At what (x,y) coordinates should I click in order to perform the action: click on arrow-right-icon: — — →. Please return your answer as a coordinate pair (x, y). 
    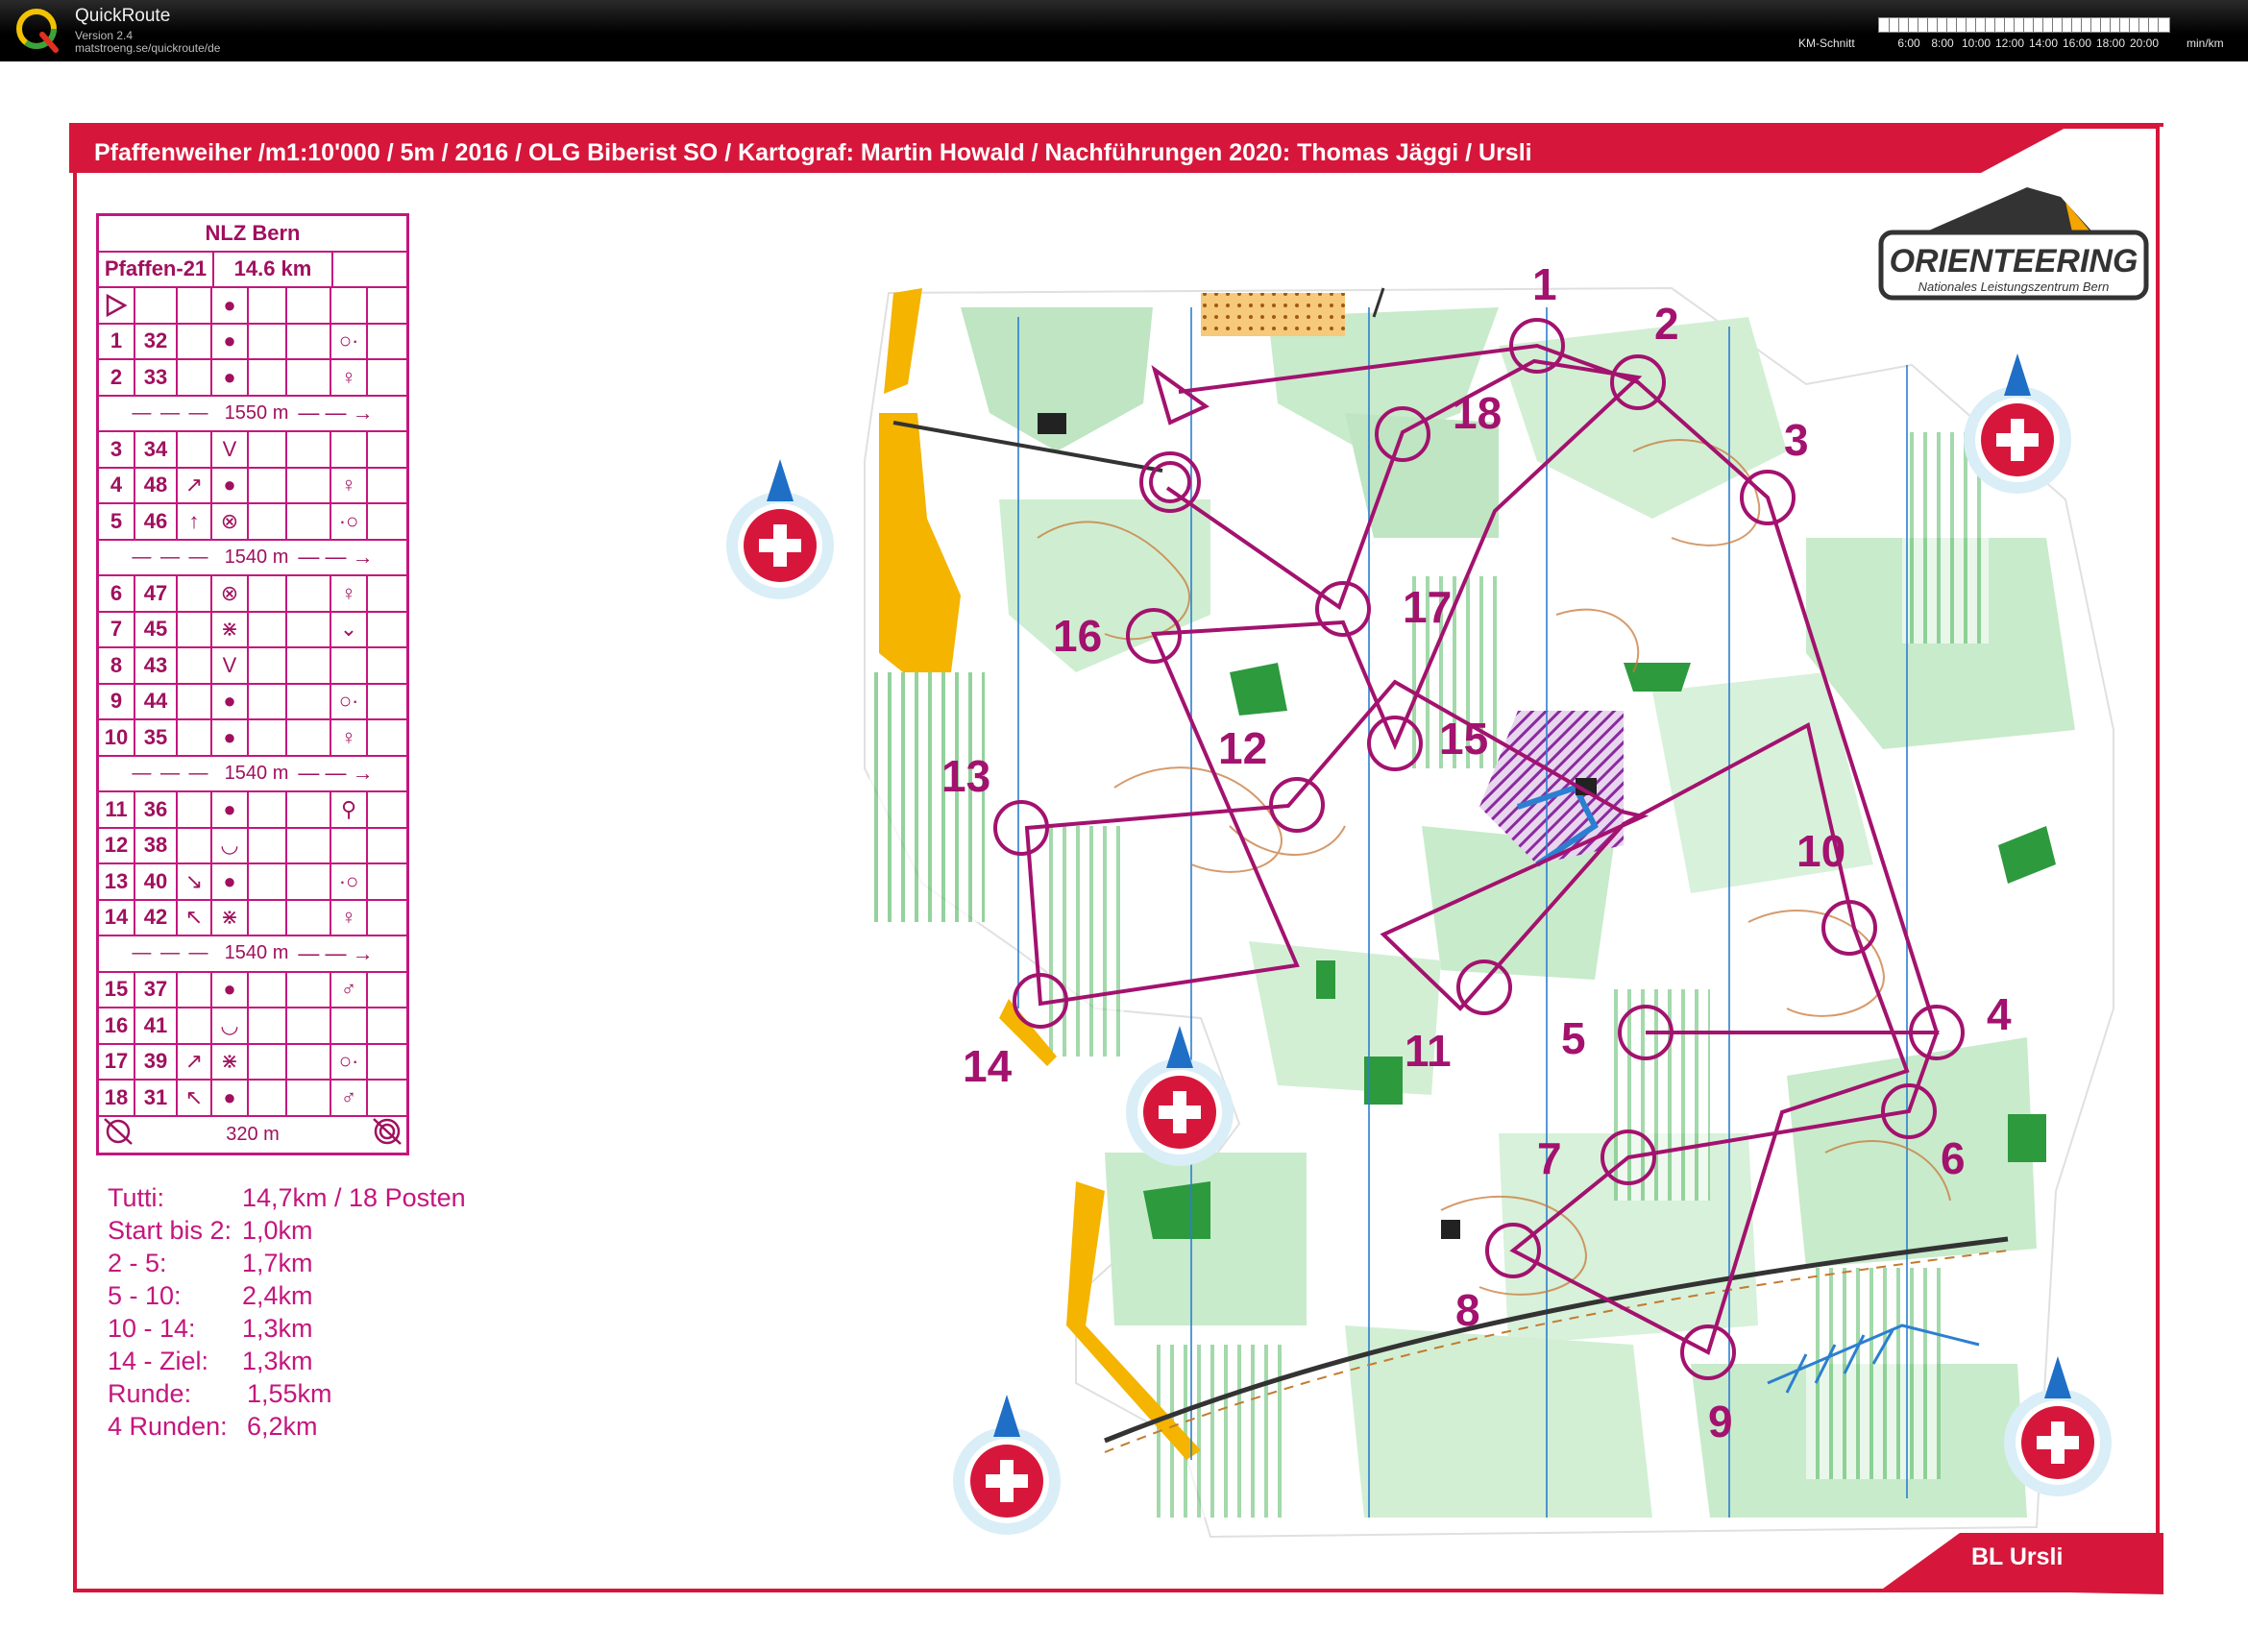
    Looking at the image, I should click on (336, 952).